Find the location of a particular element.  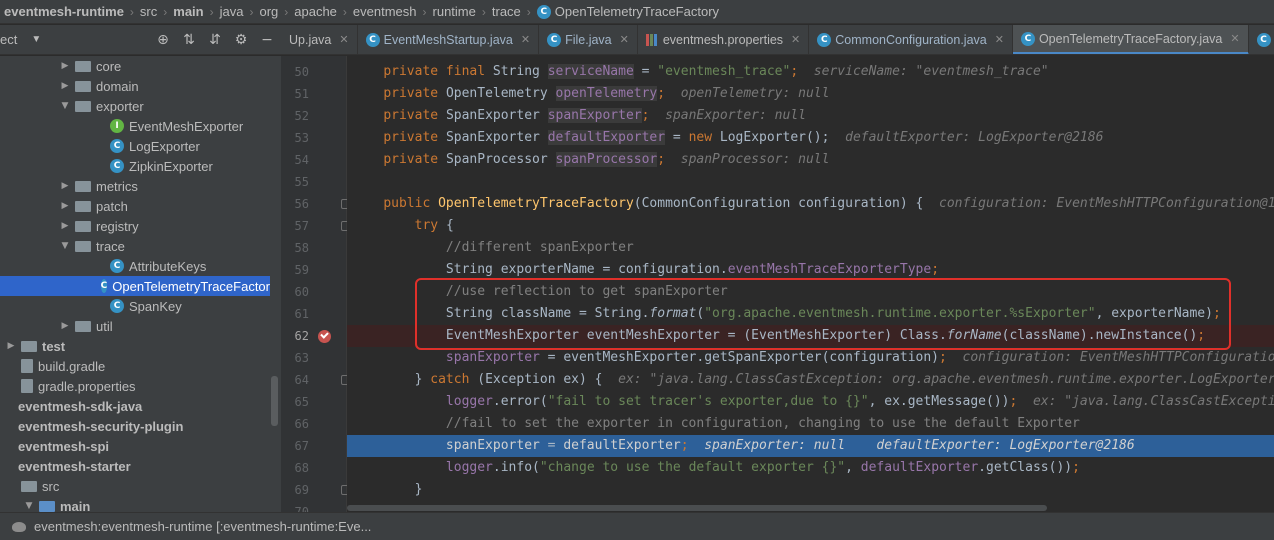

breadcrumb-item: trace is located at coordinates (506, 11).